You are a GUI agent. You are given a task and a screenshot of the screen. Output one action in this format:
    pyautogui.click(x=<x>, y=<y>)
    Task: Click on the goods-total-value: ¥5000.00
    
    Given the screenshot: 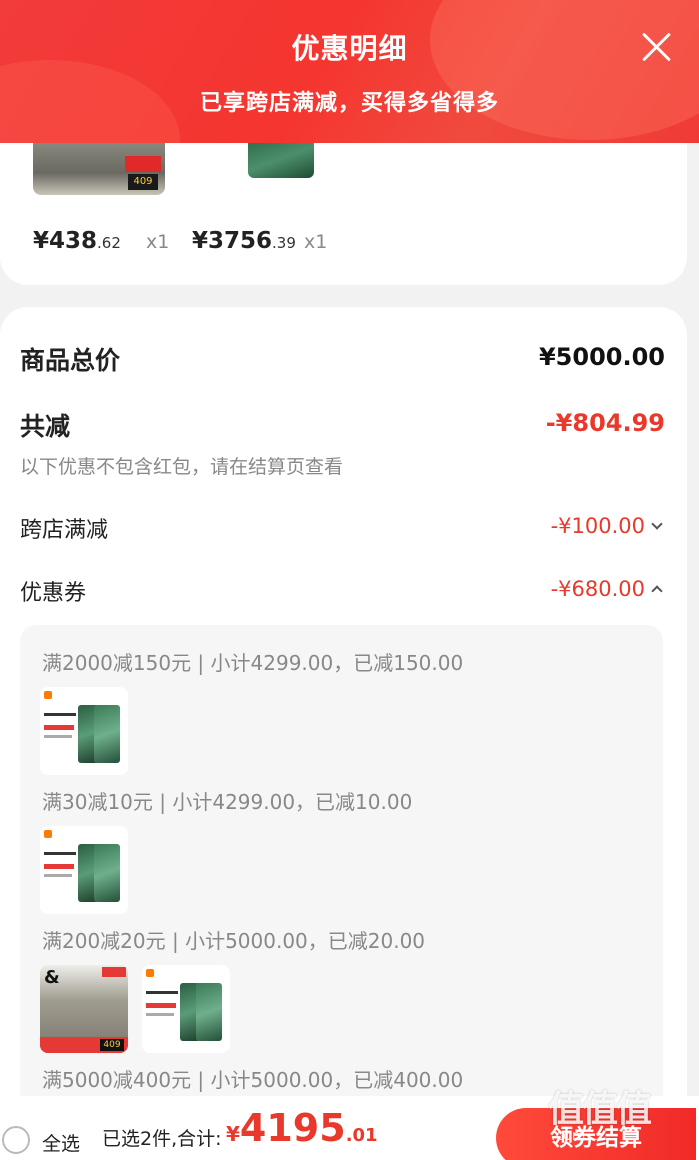 What is the action you would take?
    pyautogui.click(x=601, y=357)
    